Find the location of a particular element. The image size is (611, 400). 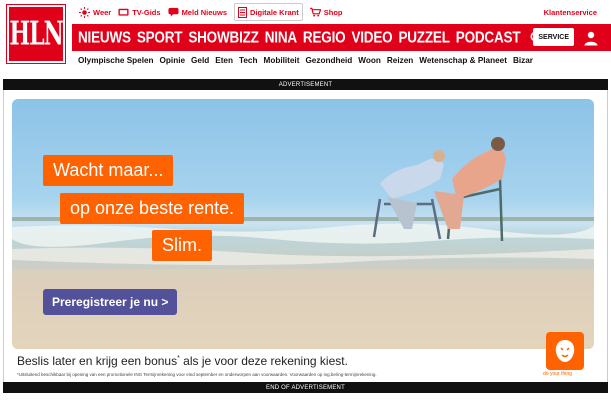

topbar-digitale-krant-label: Digitale Krant is located at coordinates (274, 12).